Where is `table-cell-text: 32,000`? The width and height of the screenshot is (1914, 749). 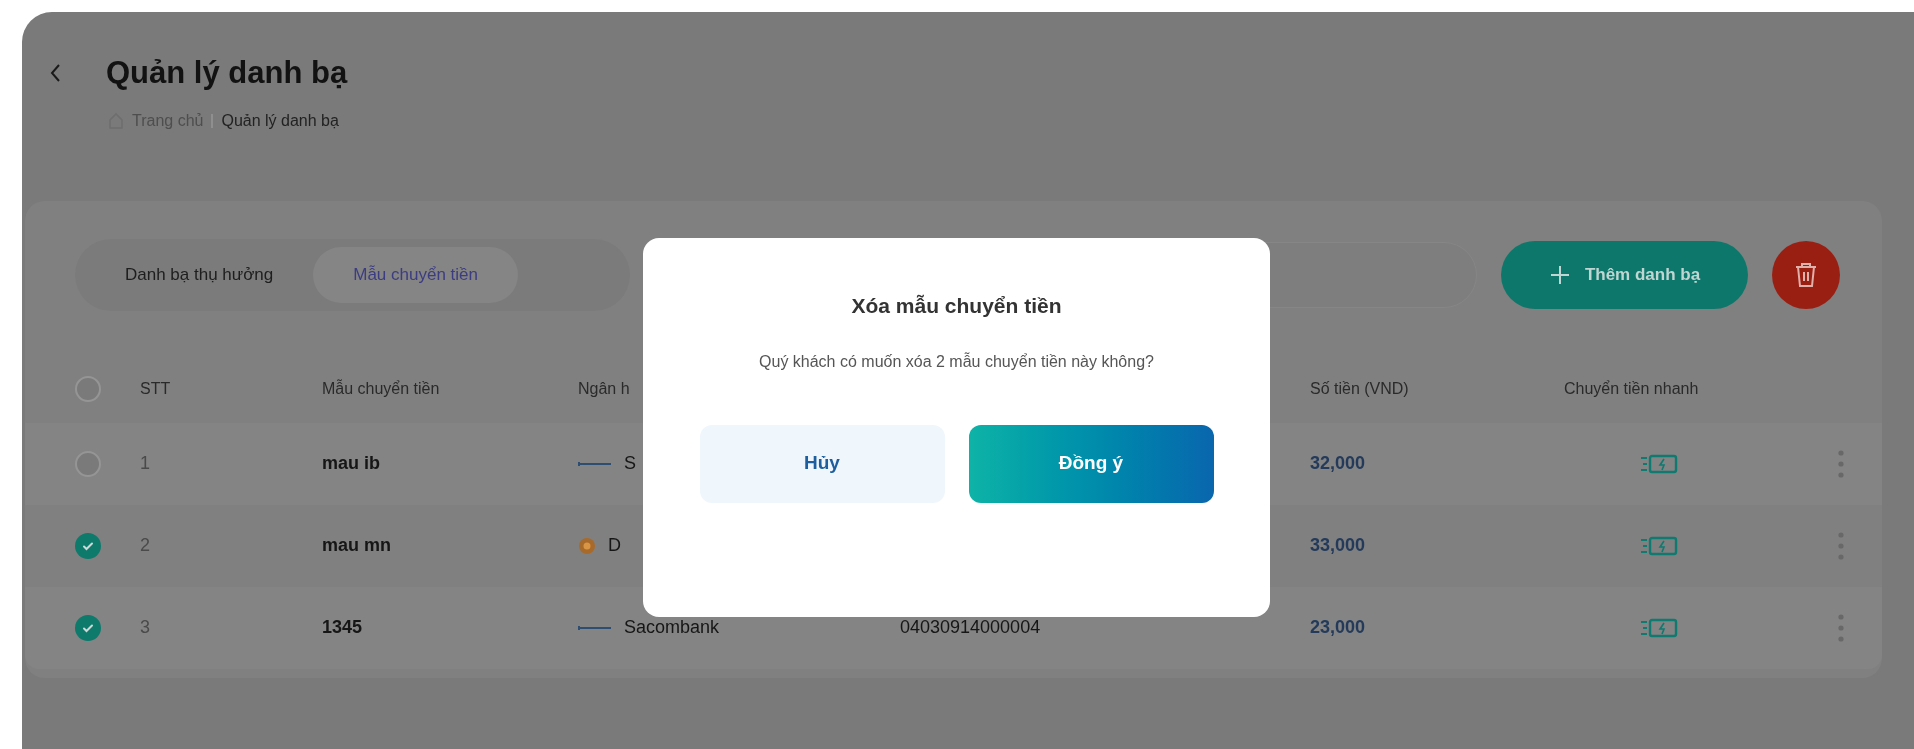
table-cell-text: 32,000 is located at coordinates (1338, 463).